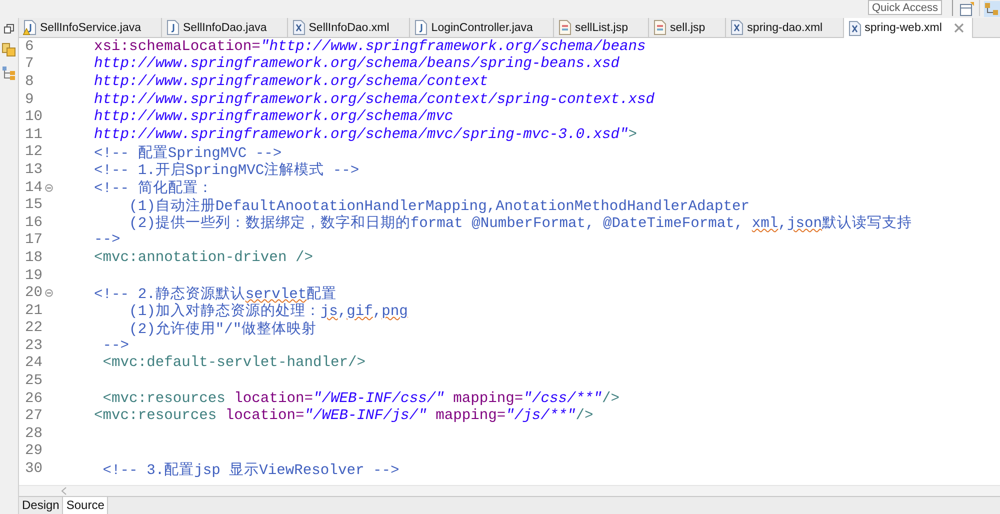  I want to click on package-explorer-icon, so click(9, 50).